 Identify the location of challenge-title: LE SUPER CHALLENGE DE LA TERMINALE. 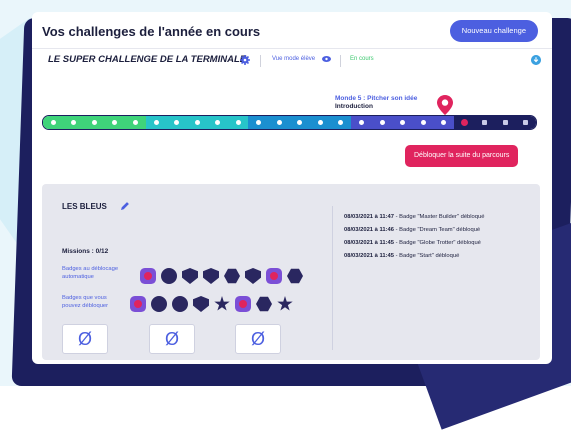
(147, 59).